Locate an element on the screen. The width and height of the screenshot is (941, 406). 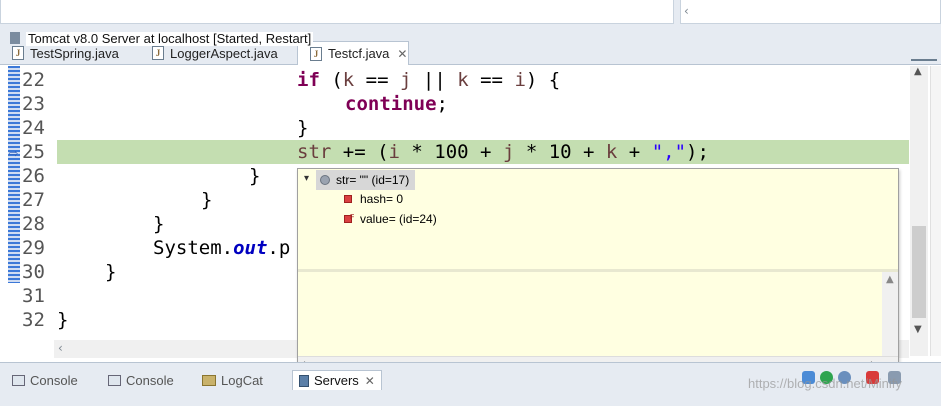
watermark: https://blog.csdn.net/Minify is located at coordinates (825, 383).